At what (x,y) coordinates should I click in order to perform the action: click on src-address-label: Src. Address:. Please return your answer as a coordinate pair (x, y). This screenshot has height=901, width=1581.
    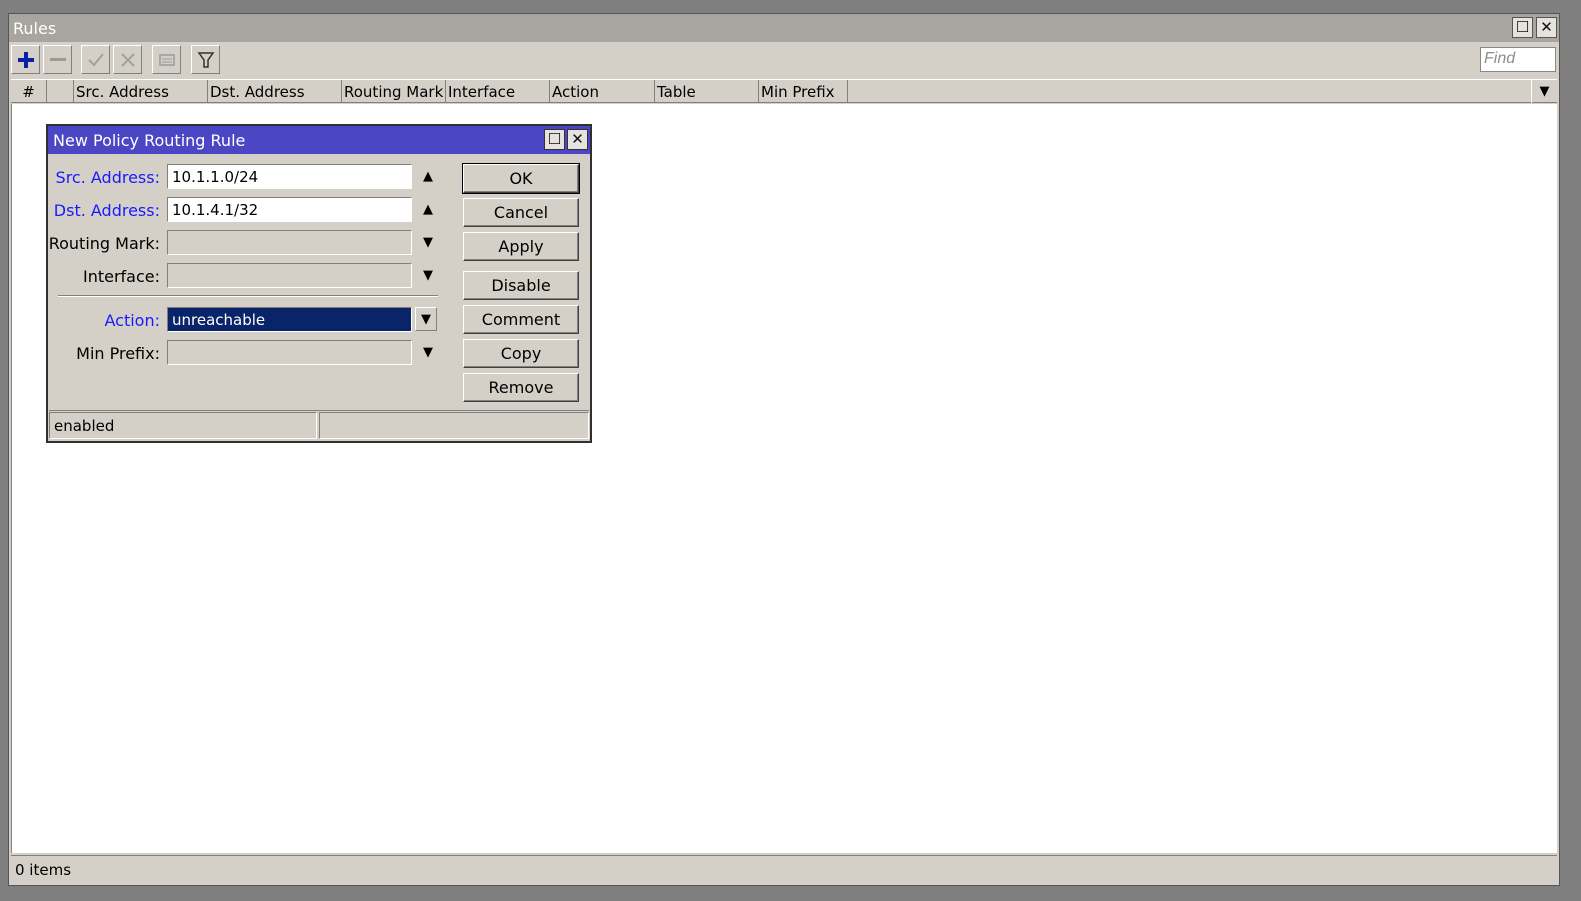
    Looking at the image, I should click on (107, 177).